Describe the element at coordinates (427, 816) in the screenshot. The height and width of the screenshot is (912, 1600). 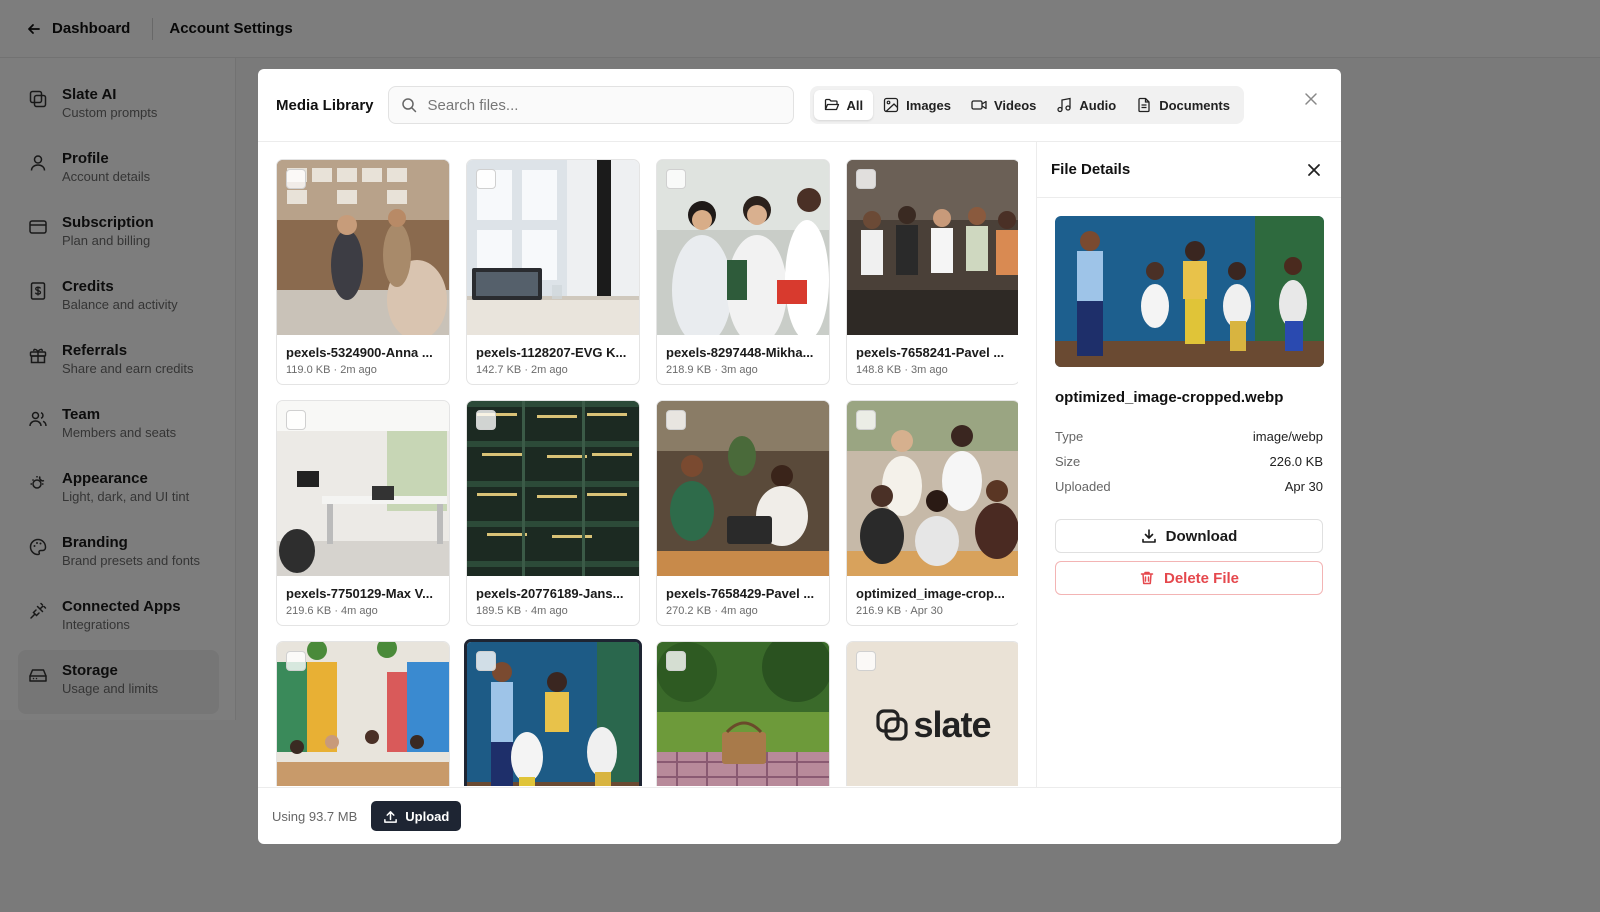
I see `upload-label: Upload` at that location.